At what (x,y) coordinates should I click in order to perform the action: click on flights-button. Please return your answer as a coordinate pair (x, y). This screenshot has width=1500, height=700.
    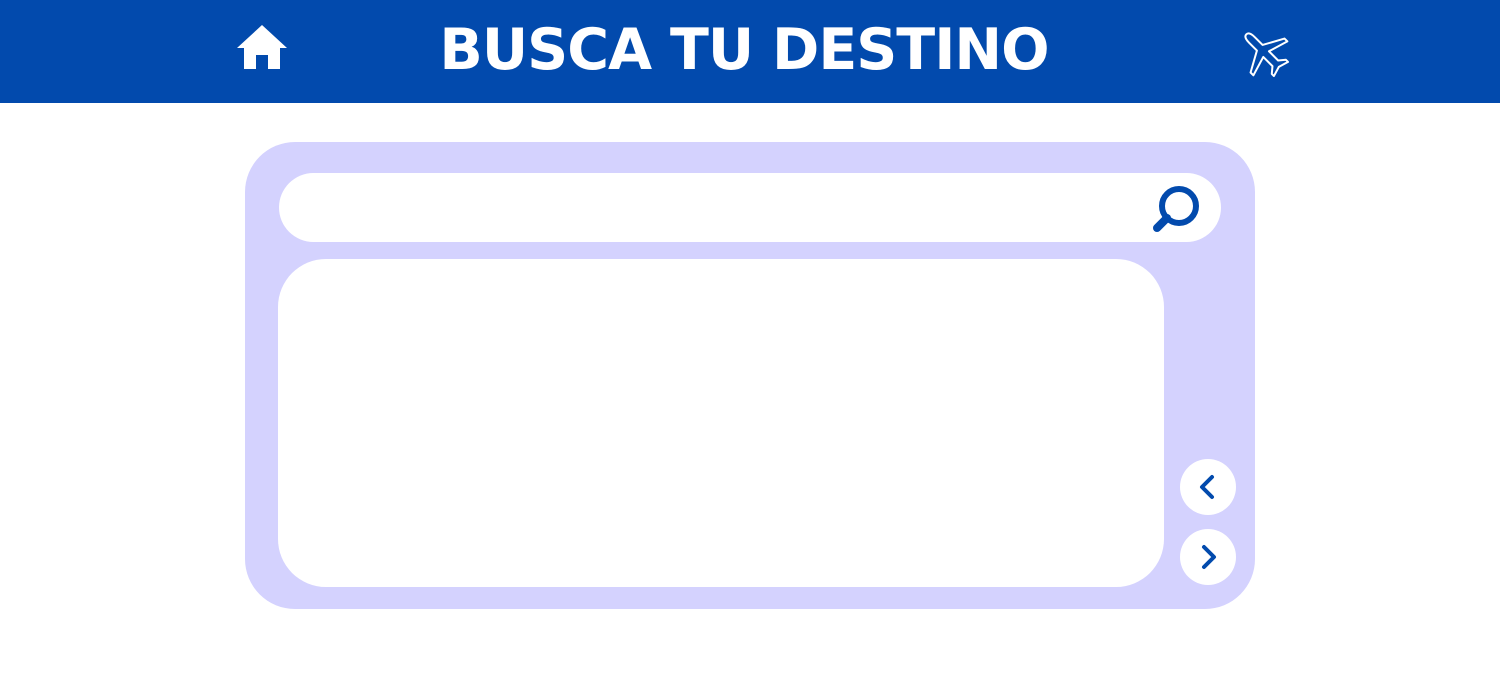
    Looking at the image, I should click on (1264, 52).